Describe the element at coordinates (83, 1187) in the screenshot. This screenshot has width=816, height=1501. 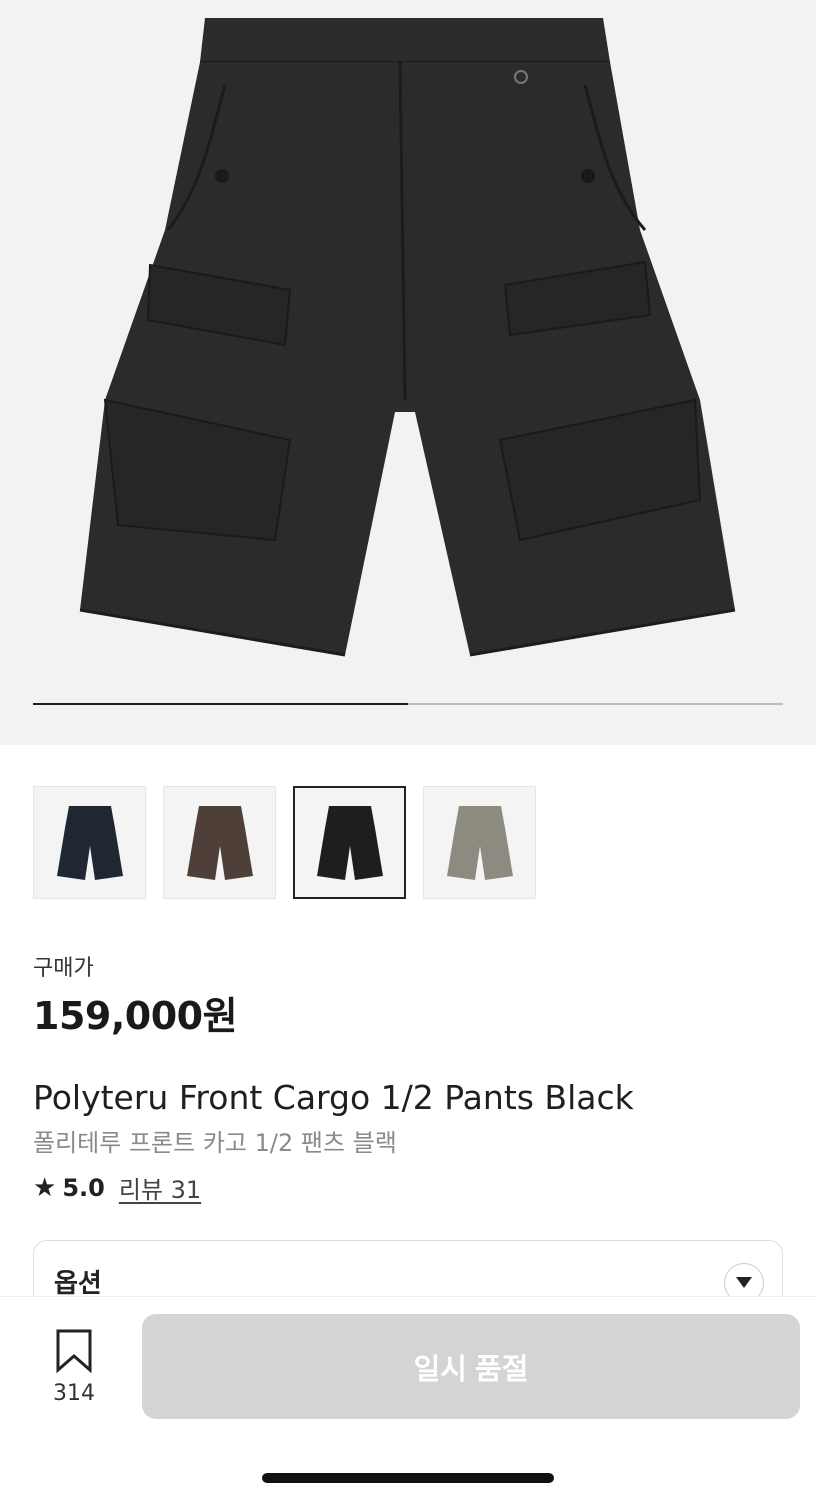
I see `rating-score: 5.0` at that location.